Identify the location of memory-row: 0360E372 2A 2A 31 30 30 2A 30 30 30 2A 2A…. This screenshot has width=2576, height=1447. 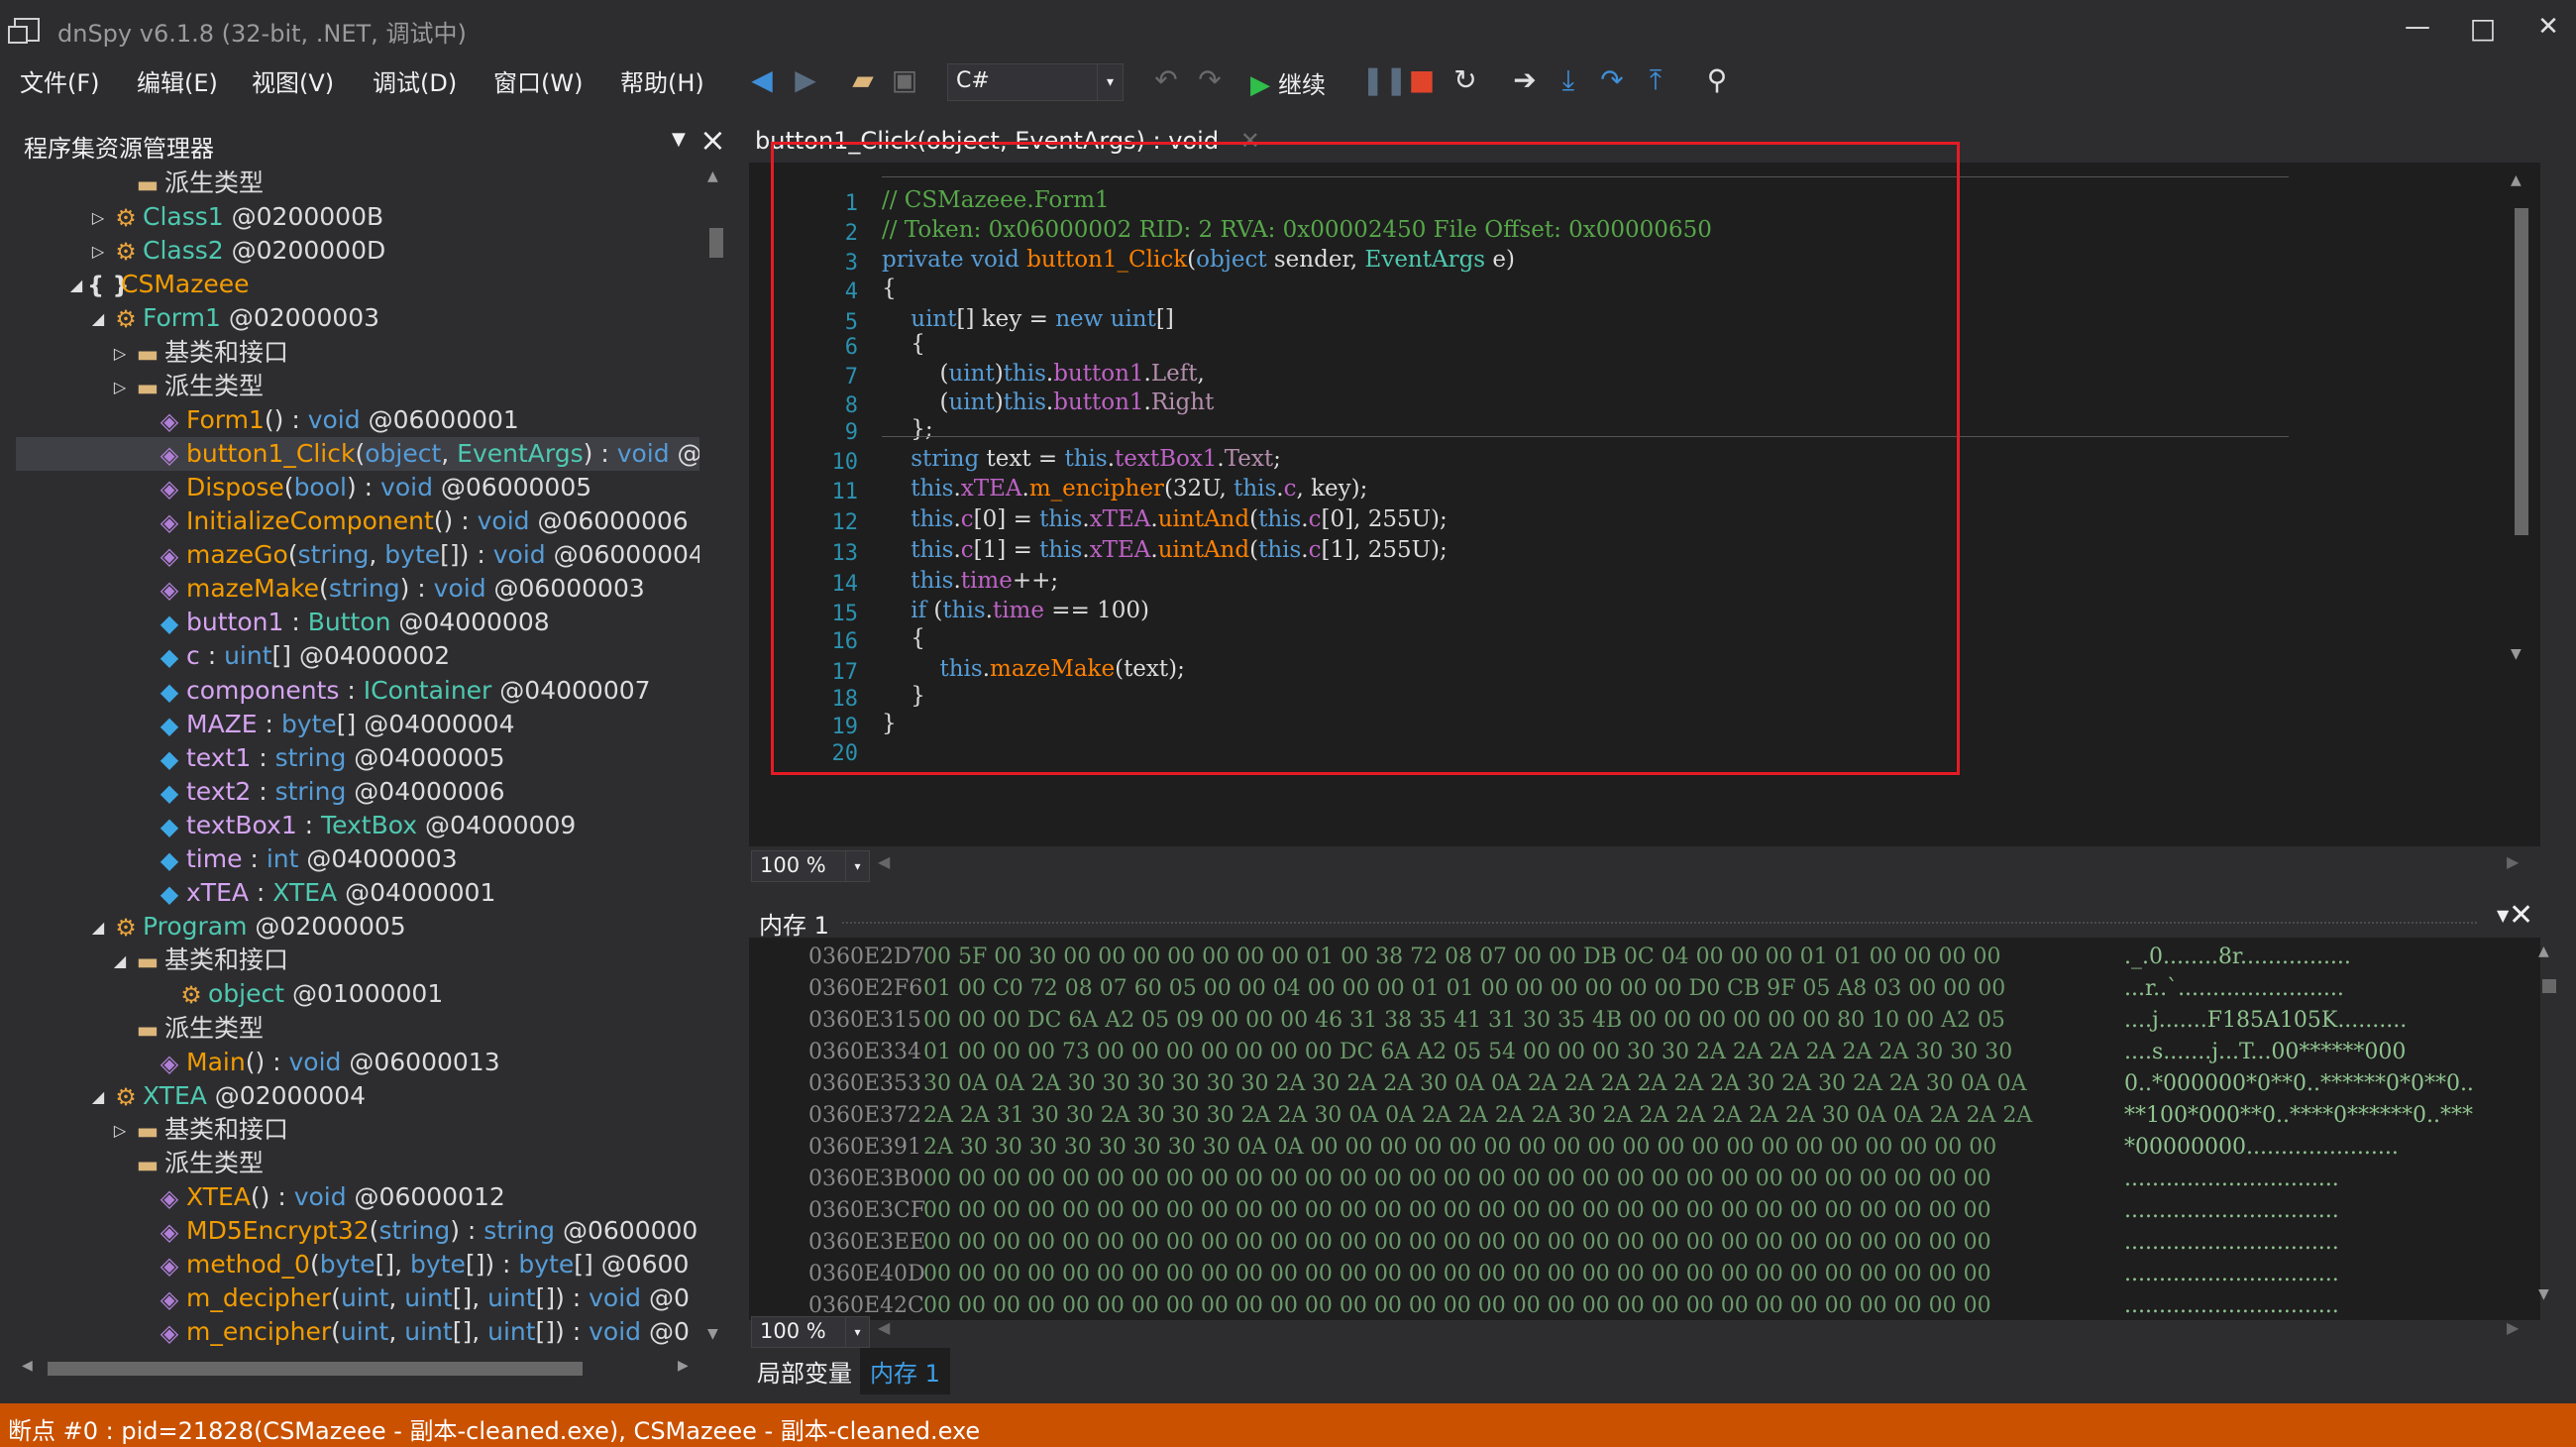
(1640, 1116).